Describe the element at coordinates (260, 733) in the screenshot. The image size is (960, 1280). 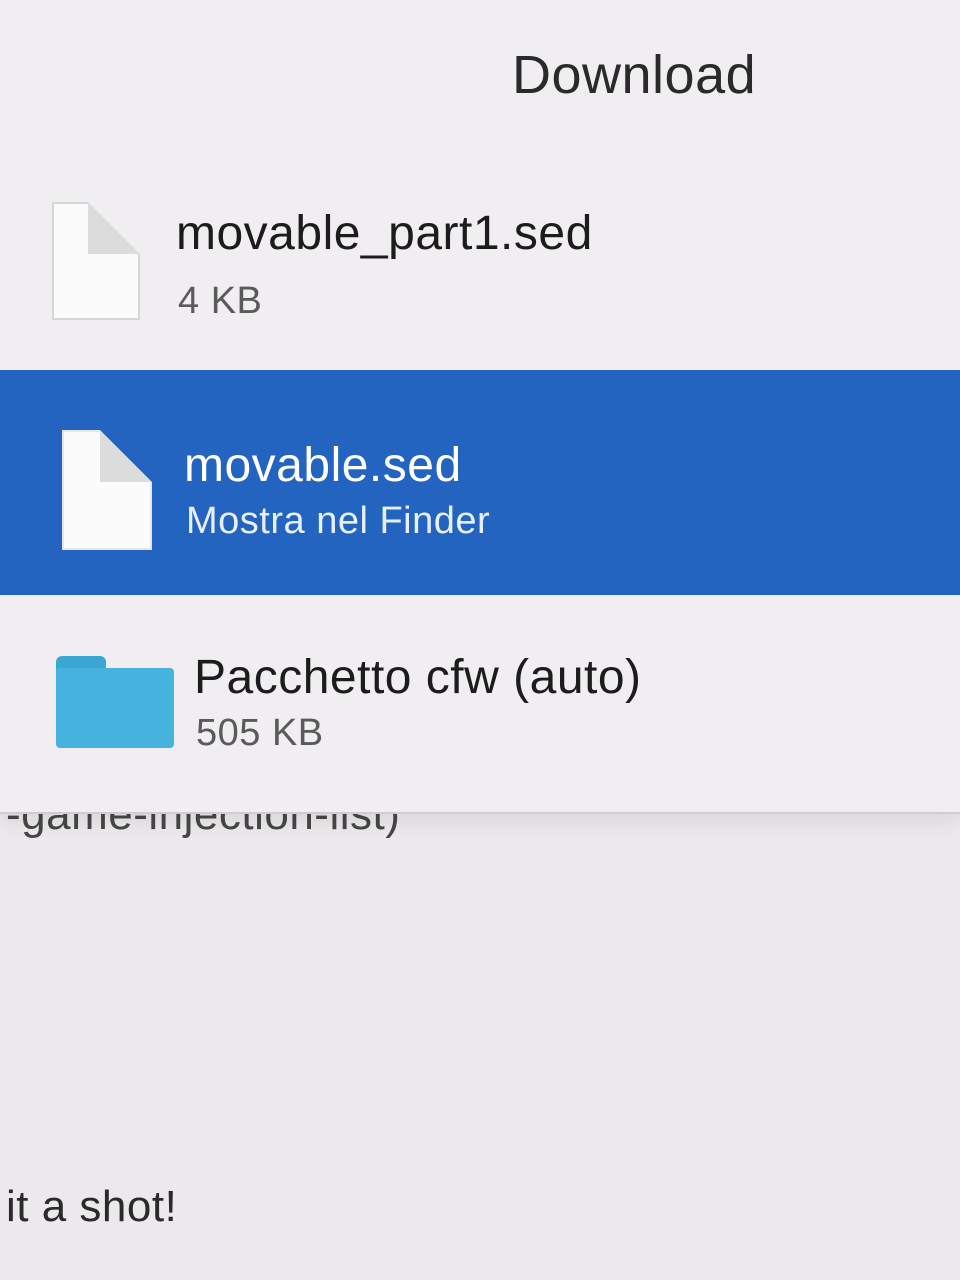
I see `download-item-size: 505 KB` at that location.